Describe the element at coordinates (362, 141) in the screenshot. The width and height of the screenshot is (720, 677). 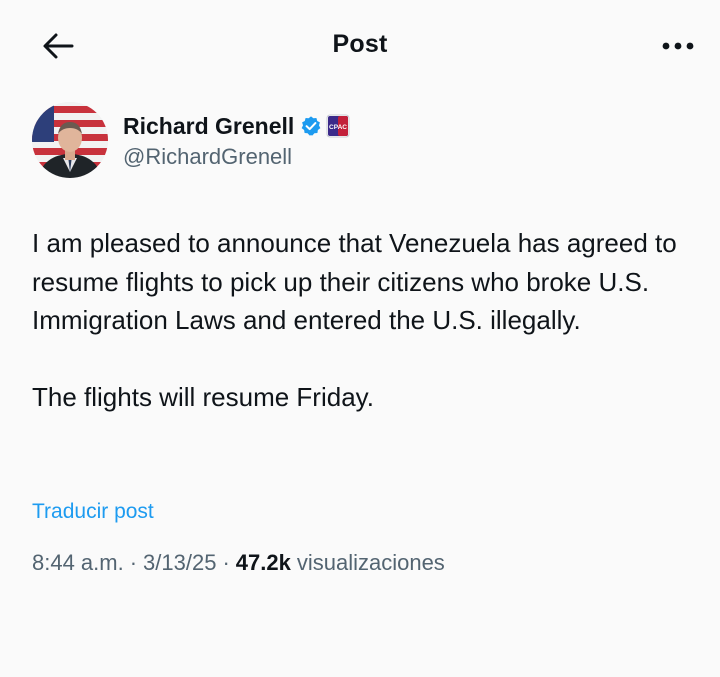
I see `post-author: Richard Grenell CPAC @RichardGrenell` at that location.